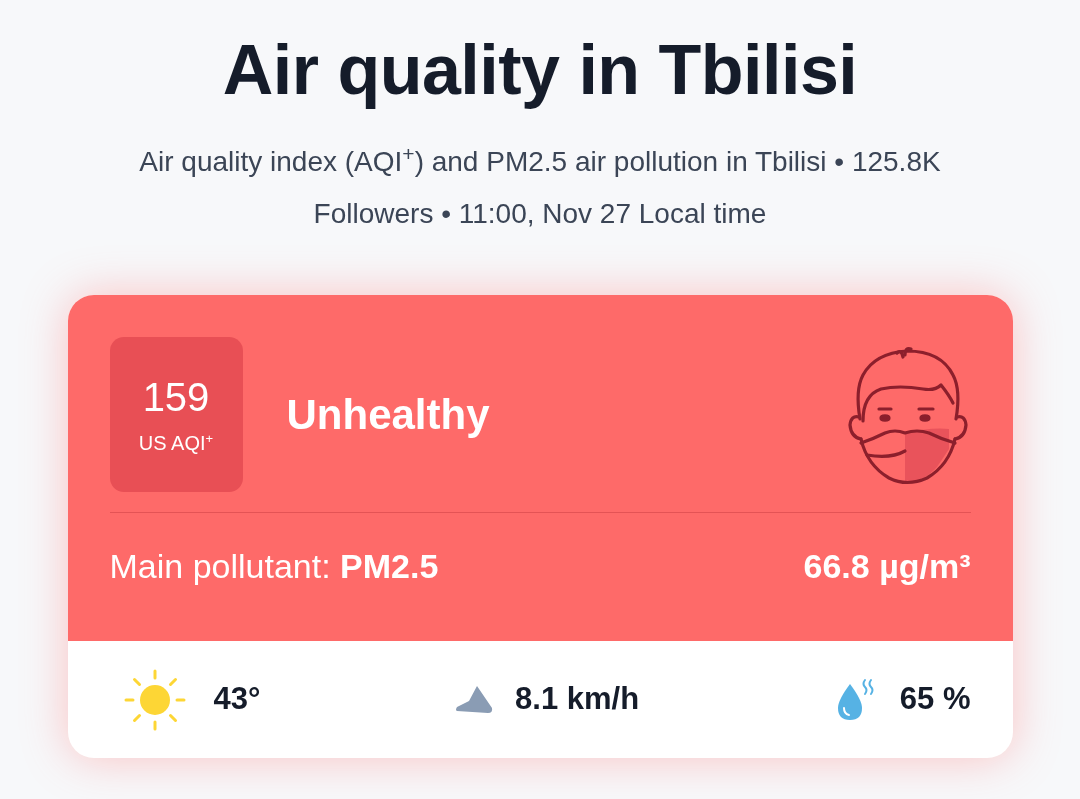 The height and width of the screenshot is (799, 1080). I want to click on temperature-value: 43°, so click(237, 699).